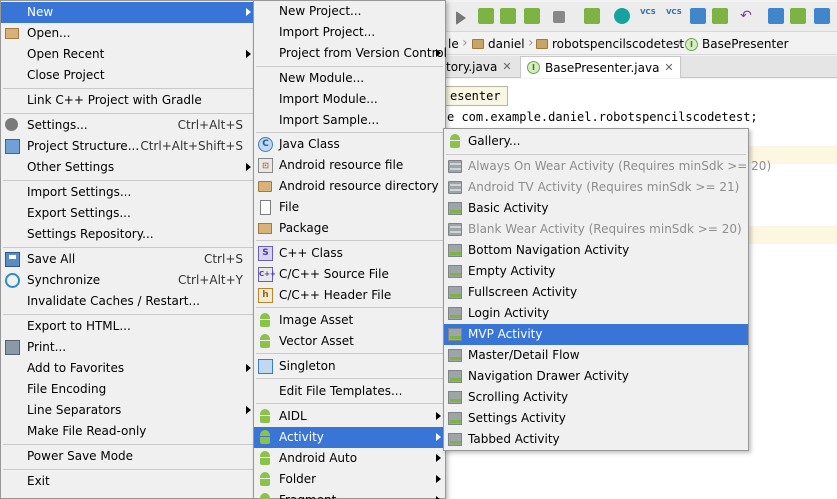 The height and width of the screenshot is (499, 837). Describe the element at coordinates (349, 366) in the screenshot. I see `menu-item-singleton: Singleton` at that location.